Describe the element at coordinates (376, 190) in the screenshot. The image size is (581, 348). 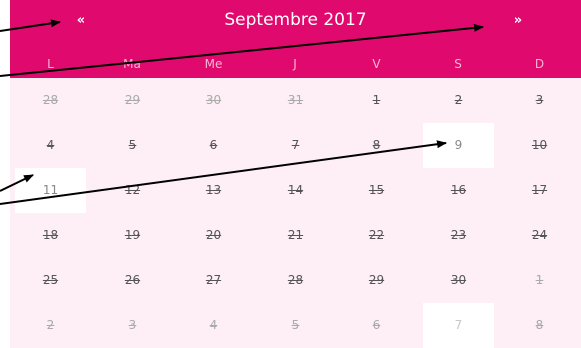
I see `day-cell-unavailable: 15` at that location.